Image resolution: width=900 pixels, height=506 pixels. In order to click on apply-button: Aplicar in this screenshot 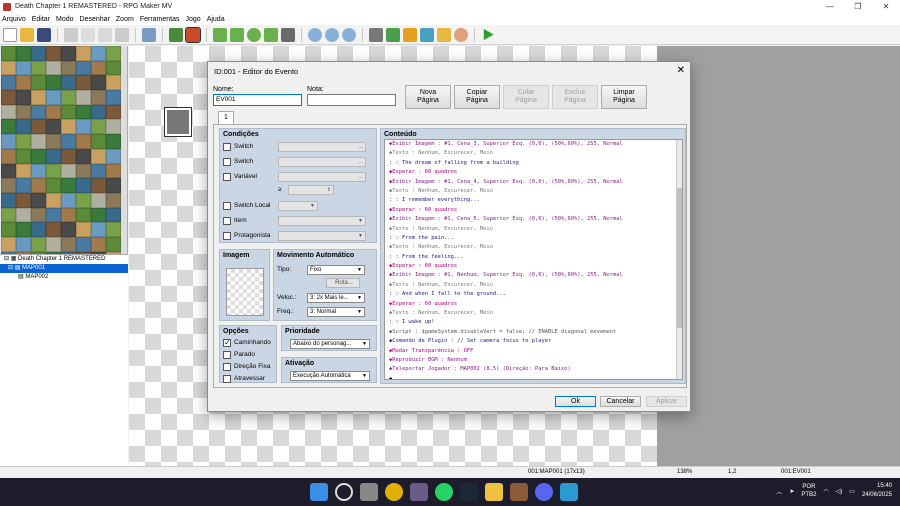, I will do `click(666, 401)`.